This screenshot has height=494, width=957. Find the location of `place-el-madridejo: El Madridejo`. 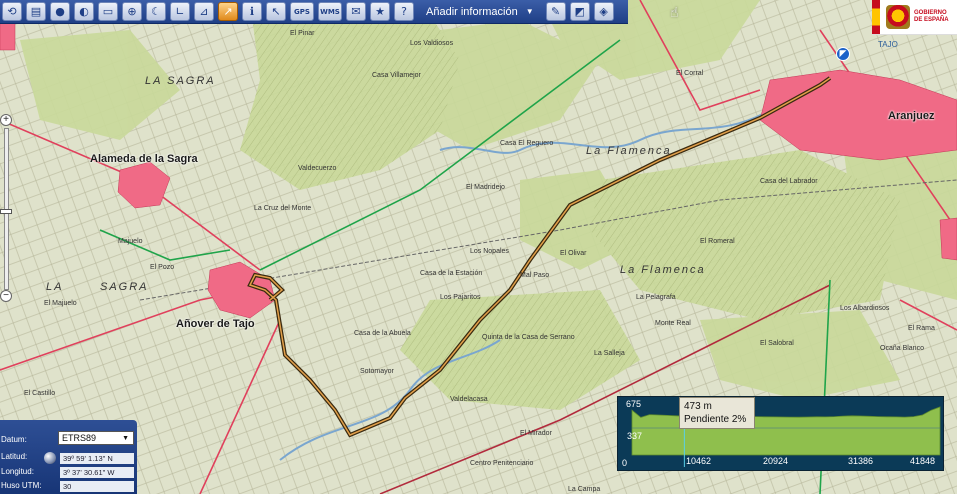

place-el-madridejo: El Madridejo is located at coordinates (485, 187).